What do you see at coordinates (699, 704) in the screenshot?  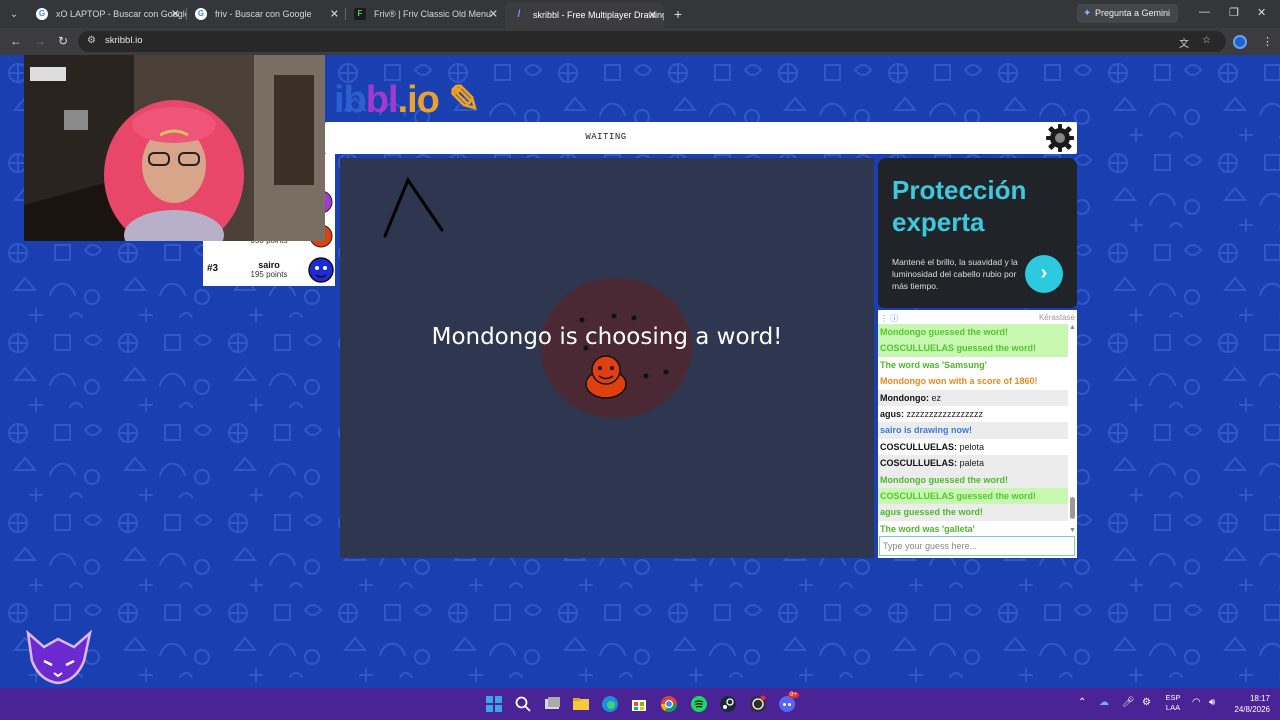 I see `spotify-icon` at bounding box center [699, 704].